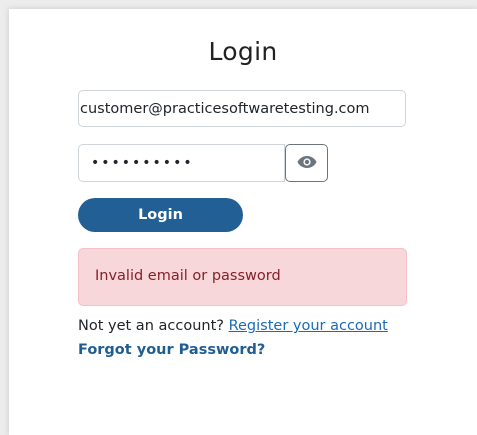 This screenshot has width=477, height=435. What do you see at coordinates (308, 326) in the screenshot?
I see `register-link: Register your account` at bounding box center [308, 326].